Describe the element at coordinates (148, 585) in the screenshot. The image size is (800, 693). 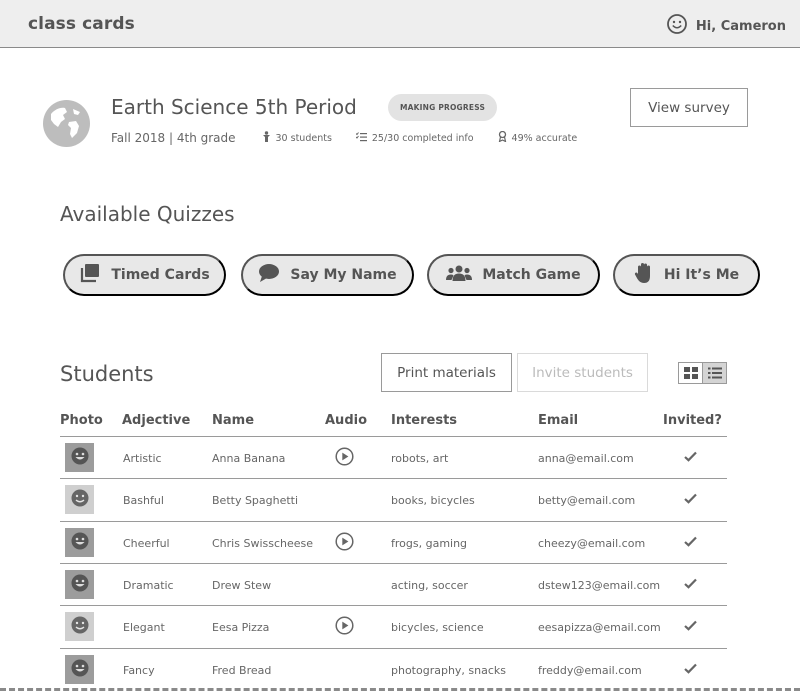
I see `student-adjective: Dramatic` at that location.